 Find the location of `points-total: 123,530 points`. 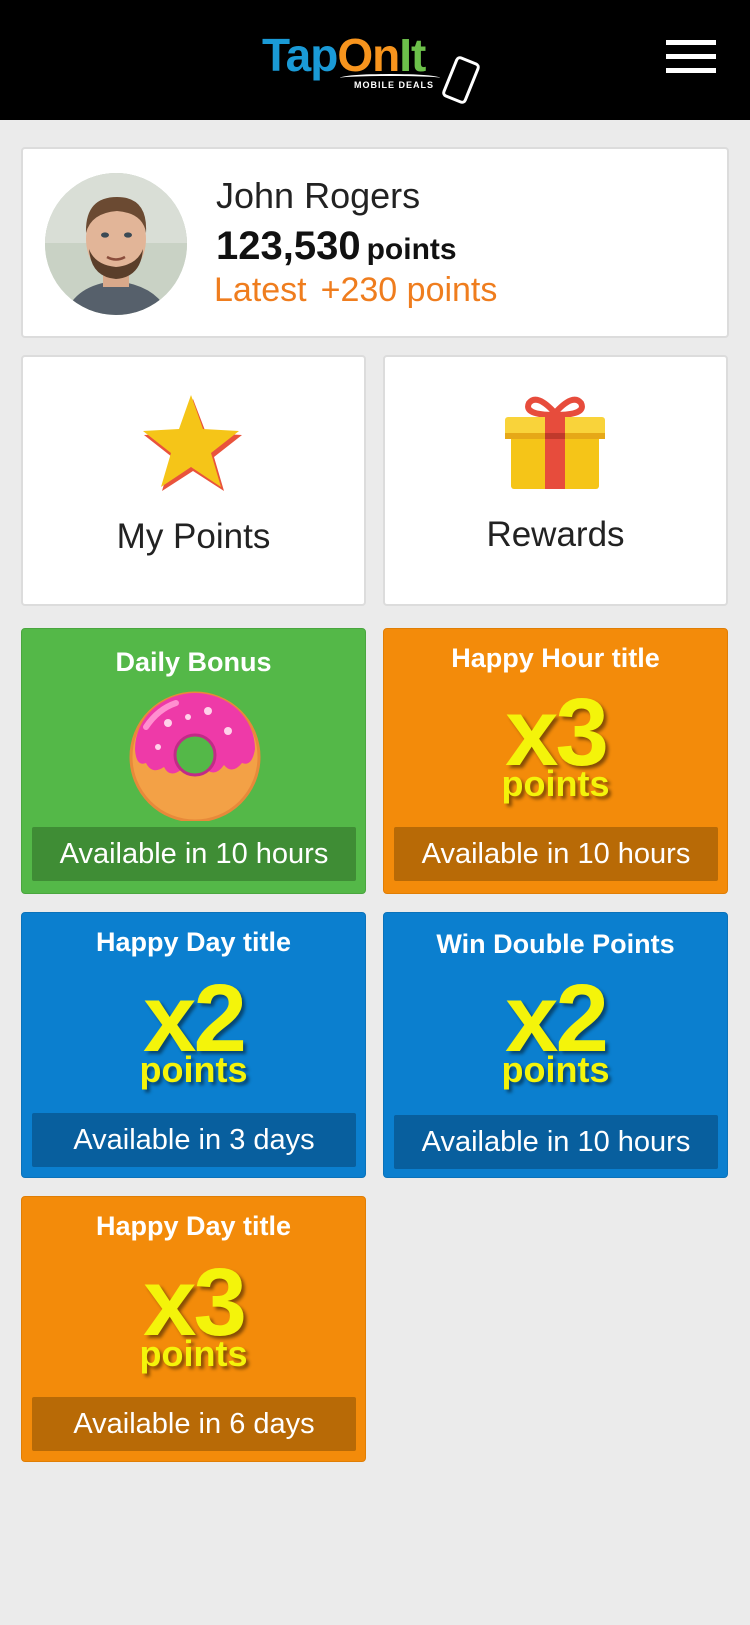

points-total: 123,530 points is located at coordinates (336, 246).